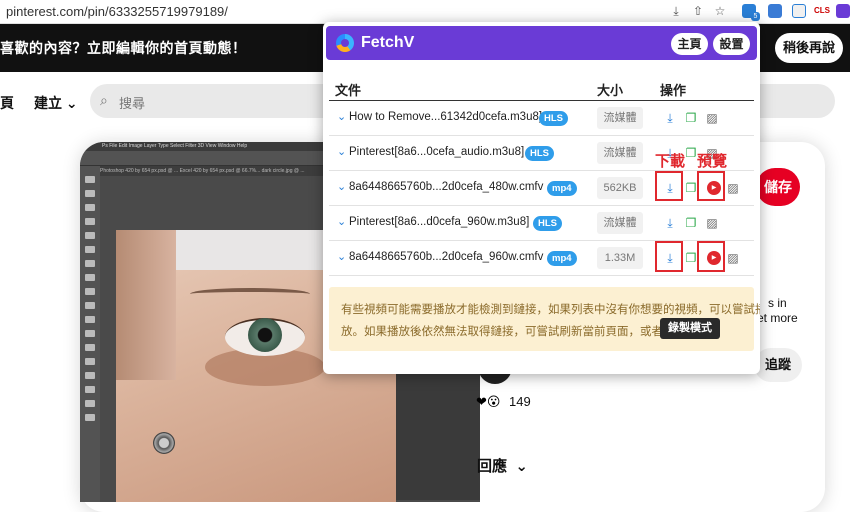  I want to click on fetchv-logo-icon, so click(345, 43).